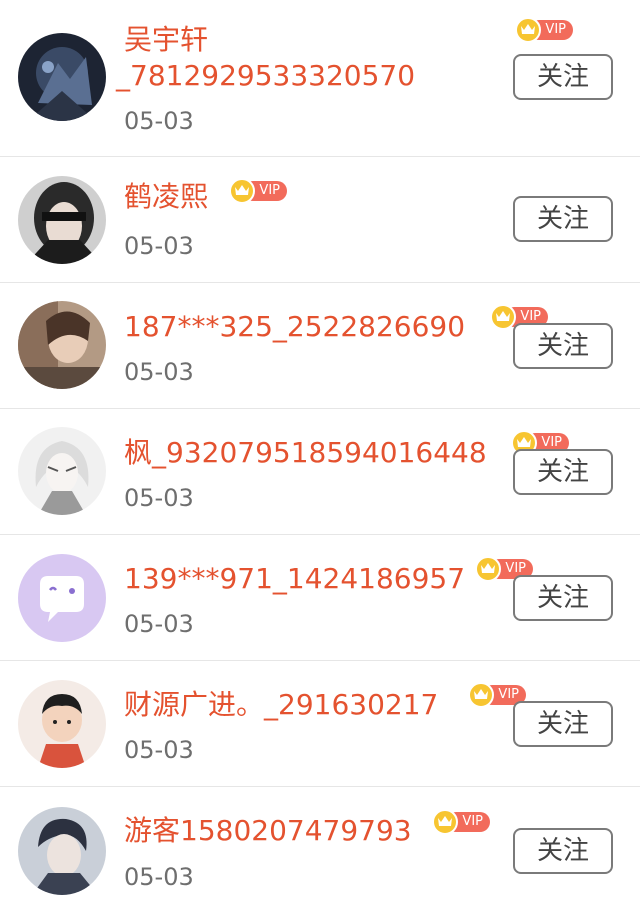 This screenshot has width=640, height=902. Describe the element at coordinates (320, 724) in the screenshot. I see `list-item: 财源广进。_291630217 VIP 05-03 关注` at that location.